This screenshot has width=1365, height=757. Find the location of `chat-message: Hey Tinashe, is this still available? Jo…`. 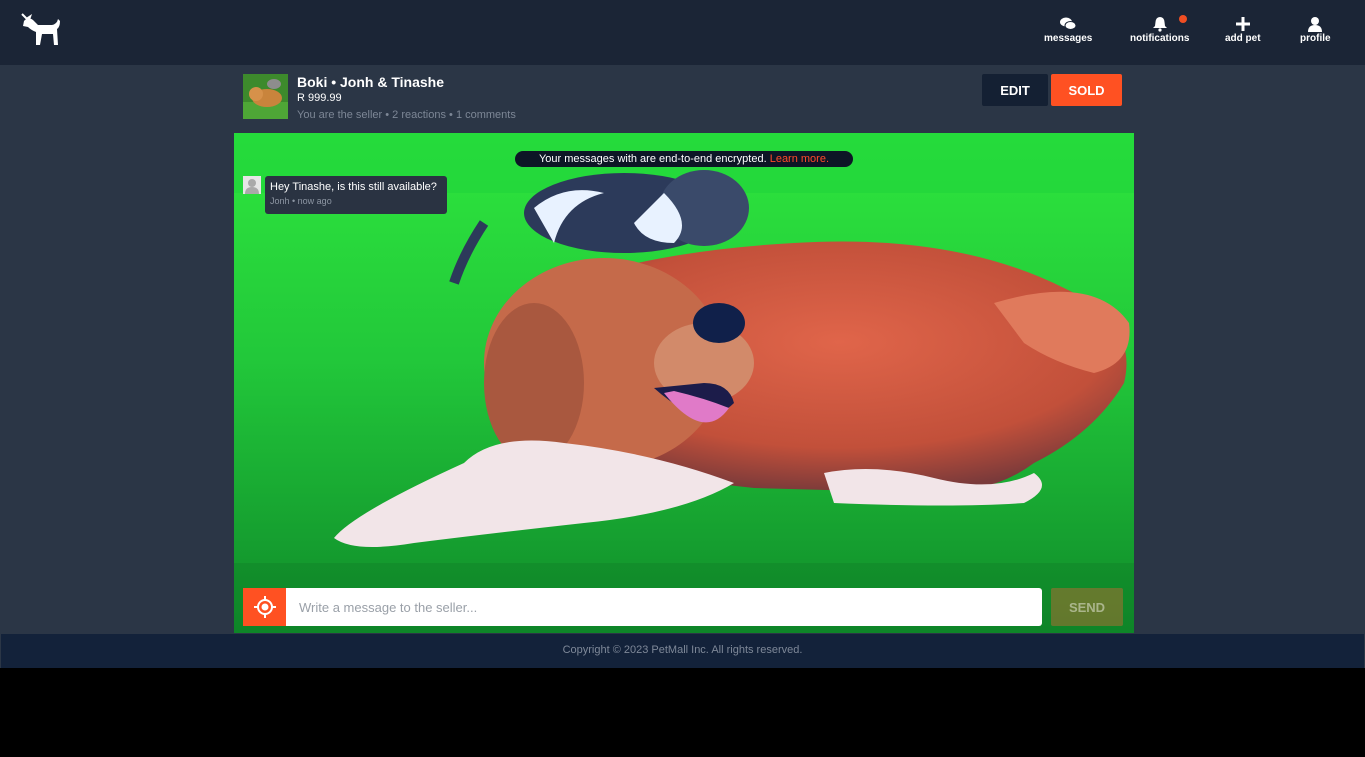

chat-message: Hey Tinashe, is this still available? Jo… is located at coordinates (356, 195).